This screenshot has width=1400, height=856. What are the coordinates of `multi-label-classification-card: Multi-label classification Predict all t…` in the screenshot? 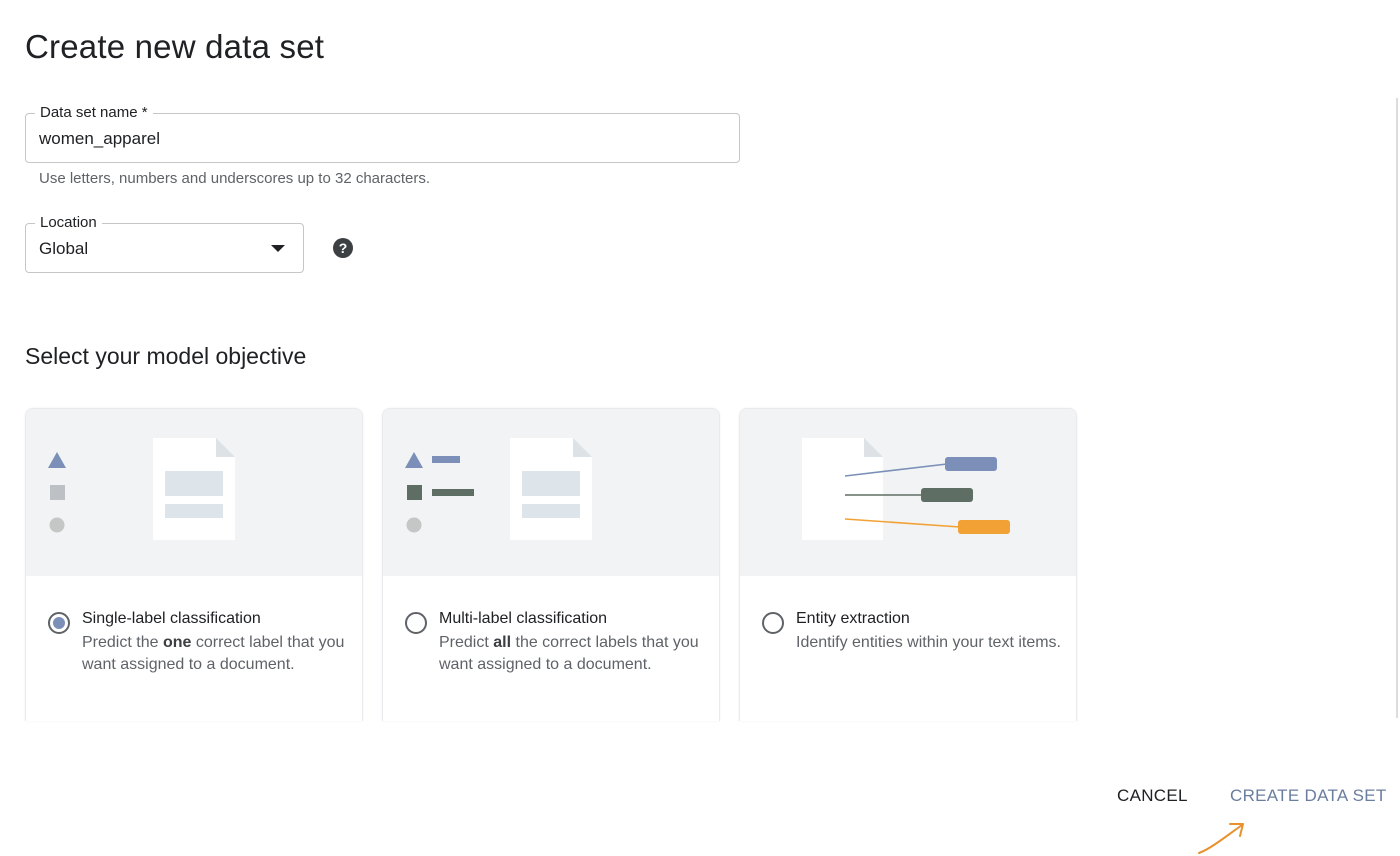 It's located at (551, 564).